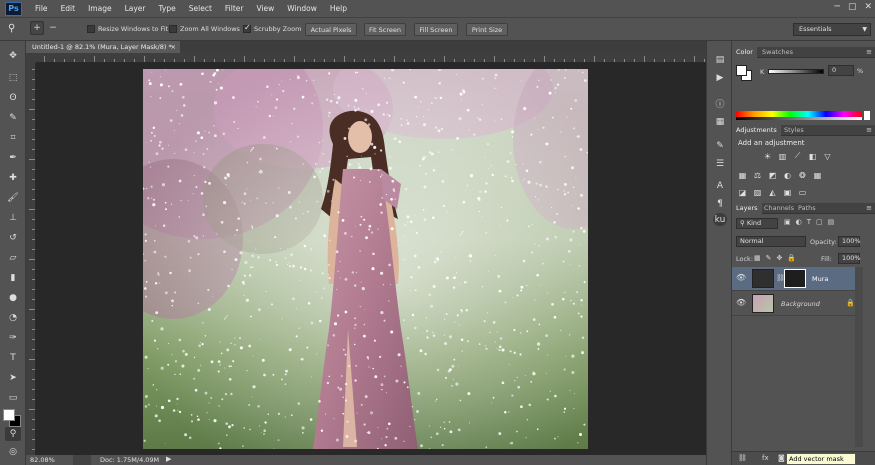 The width and height of the screenshot is (875, 465). Describe the element at coordinates (772, 175) in the screenshot. I see `black-white-icon: ◩` at that location.